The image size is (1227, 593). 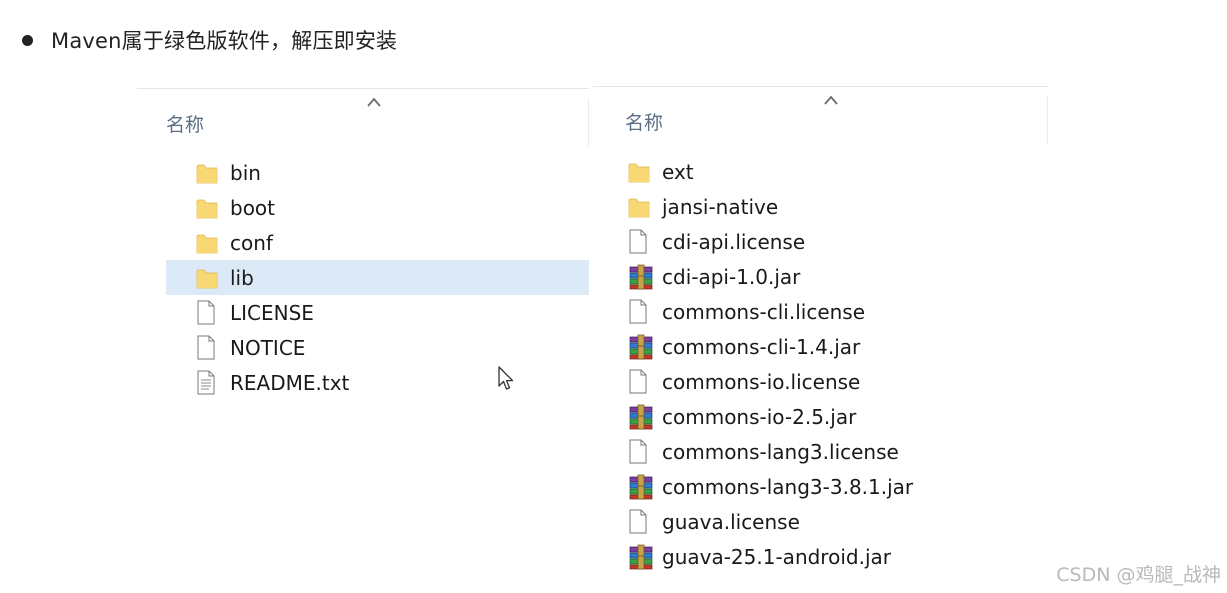 What do you see at coordinates (788, 486) in the screenshot?
I see `file-name: commons-lang3-3.8.1.jar` at bounding box center [788, 486].